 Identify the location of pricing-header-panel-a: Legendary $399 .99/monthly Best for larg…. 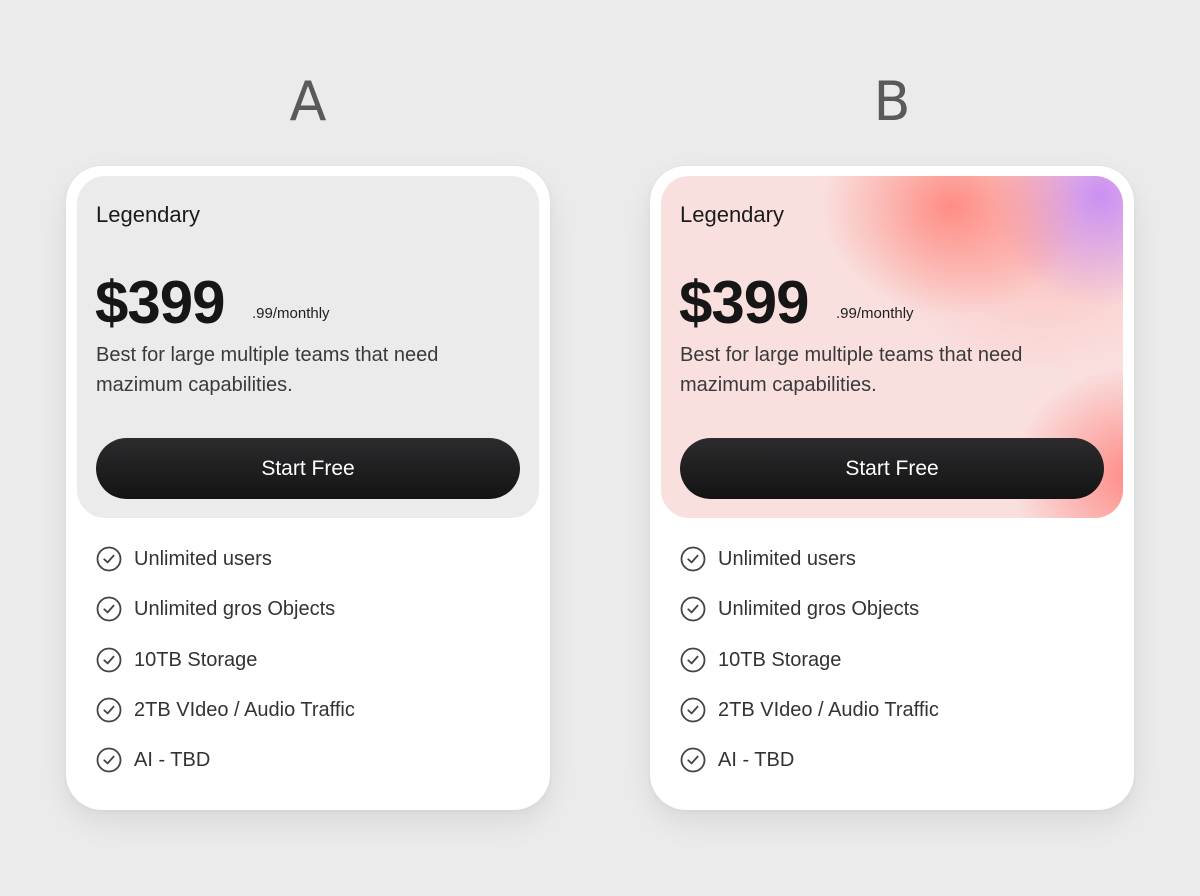
(308, 347).